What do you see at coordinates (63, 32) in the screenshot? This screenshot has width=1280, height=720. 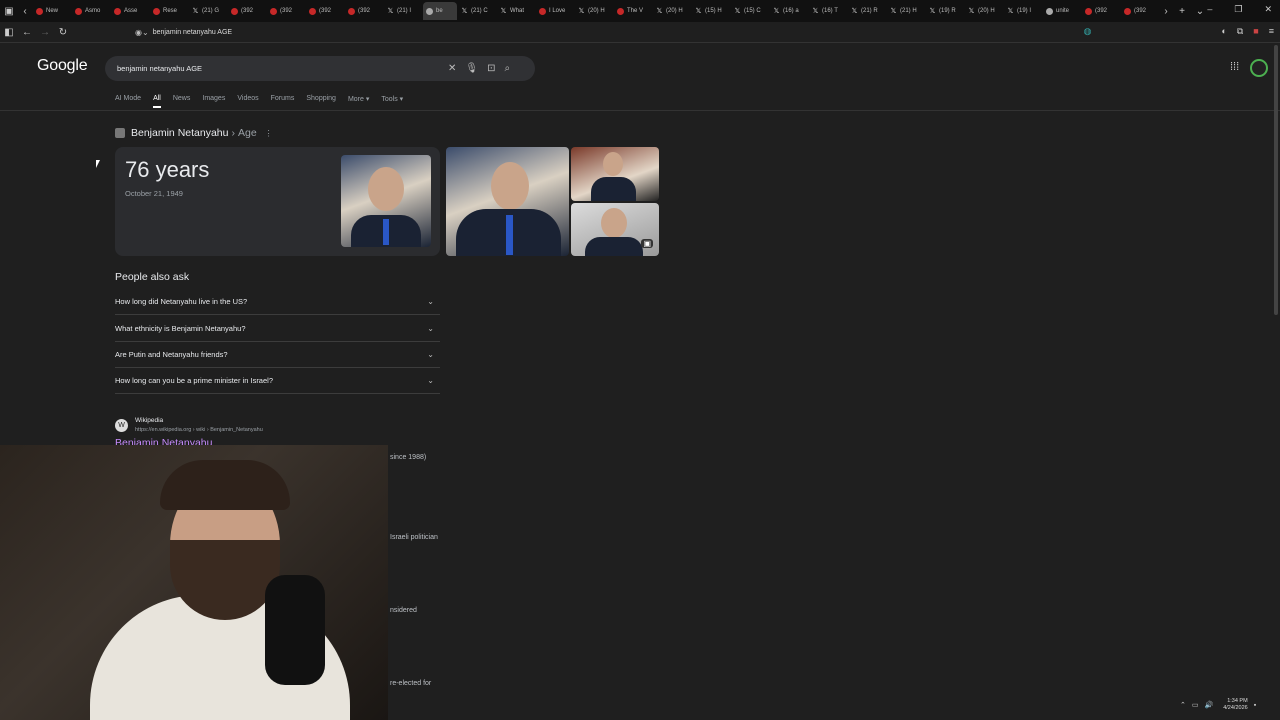 I see `reload-icon: ↻` at bounding box center [63, 32].